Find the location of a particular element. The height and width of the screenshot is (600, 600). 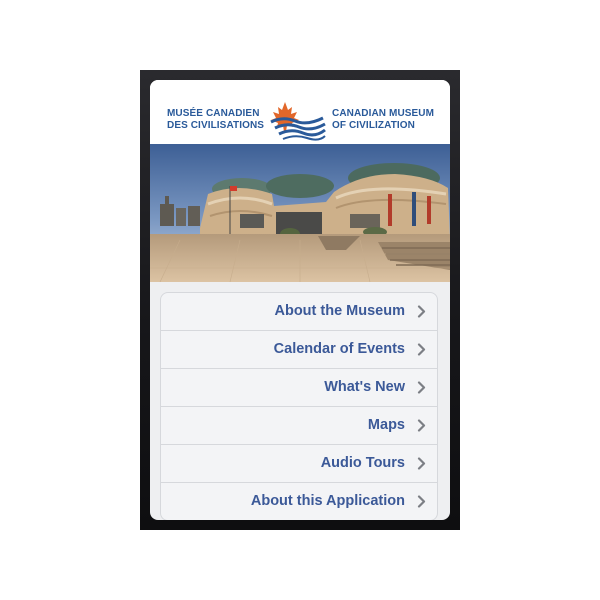

menu-item-calendar-of-events: Calendar of Events is located at coordinates (299, 350).